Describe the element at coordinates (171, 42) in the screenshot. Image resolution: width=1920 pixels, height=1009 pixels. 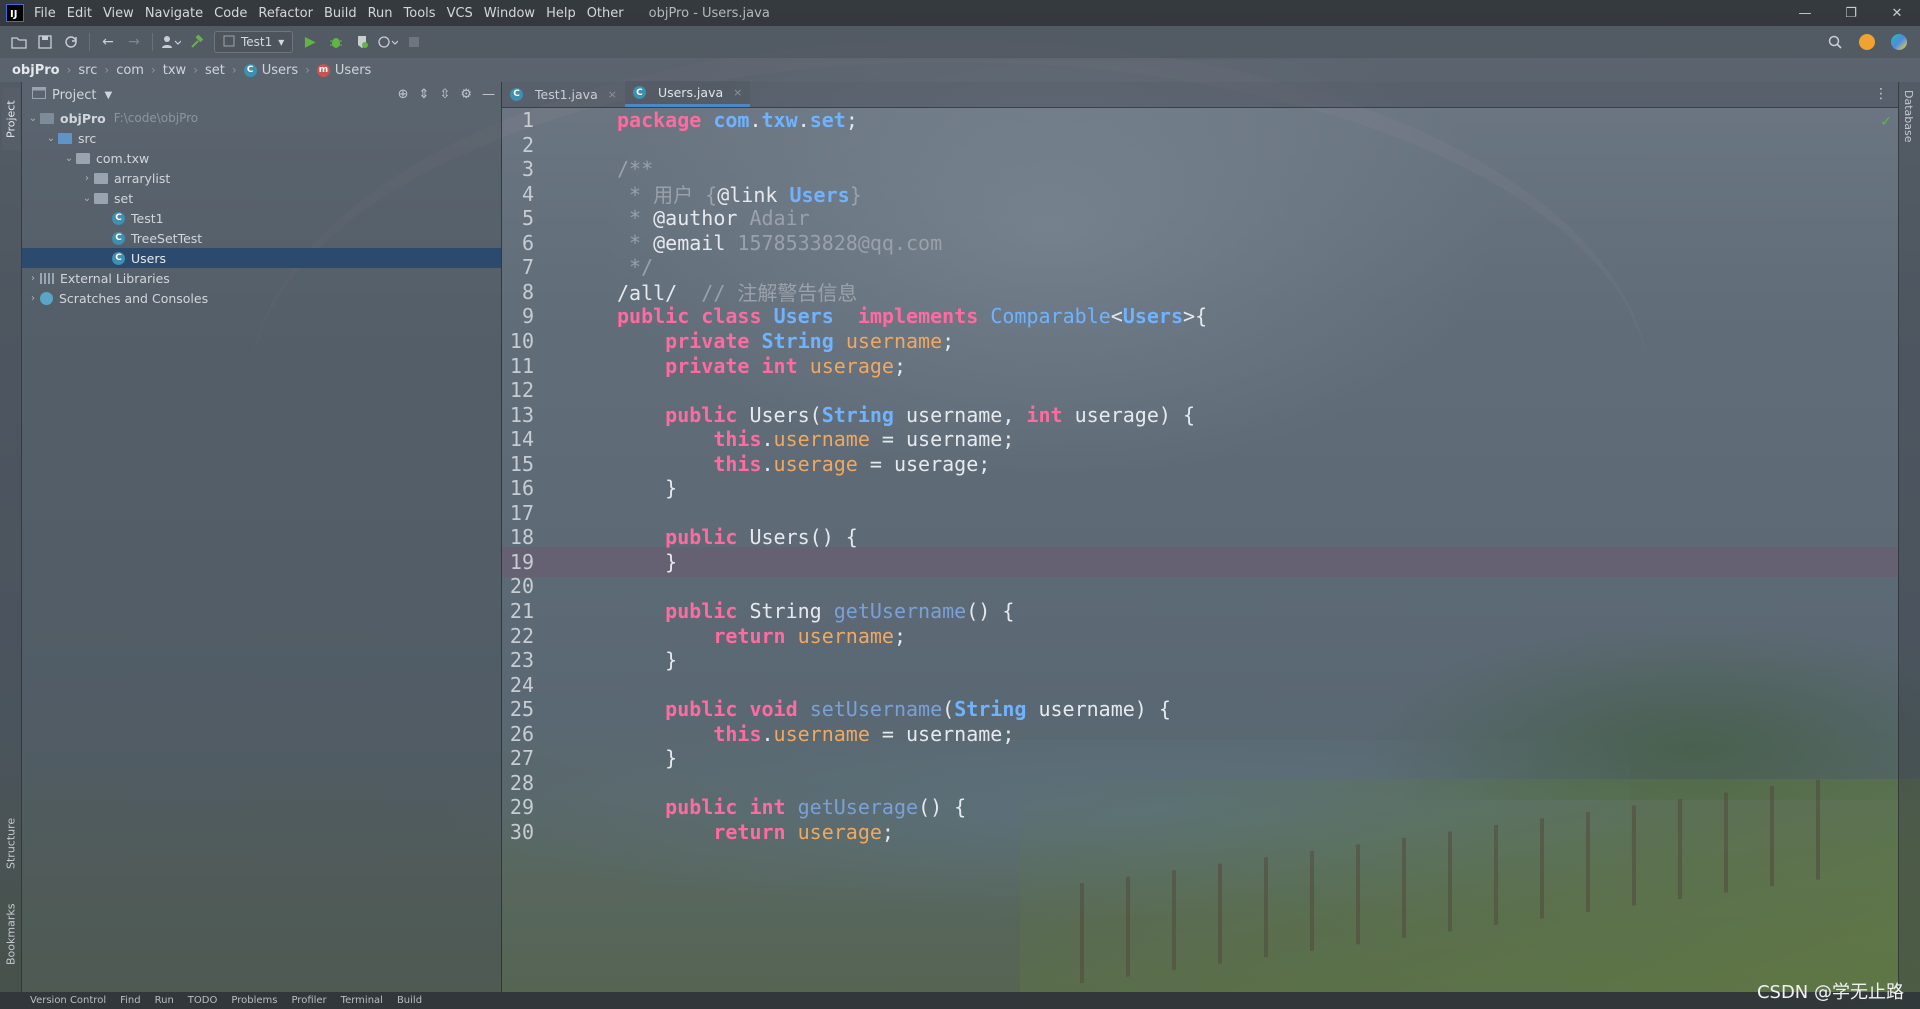
I see `user-dropdown-icon` at that location.